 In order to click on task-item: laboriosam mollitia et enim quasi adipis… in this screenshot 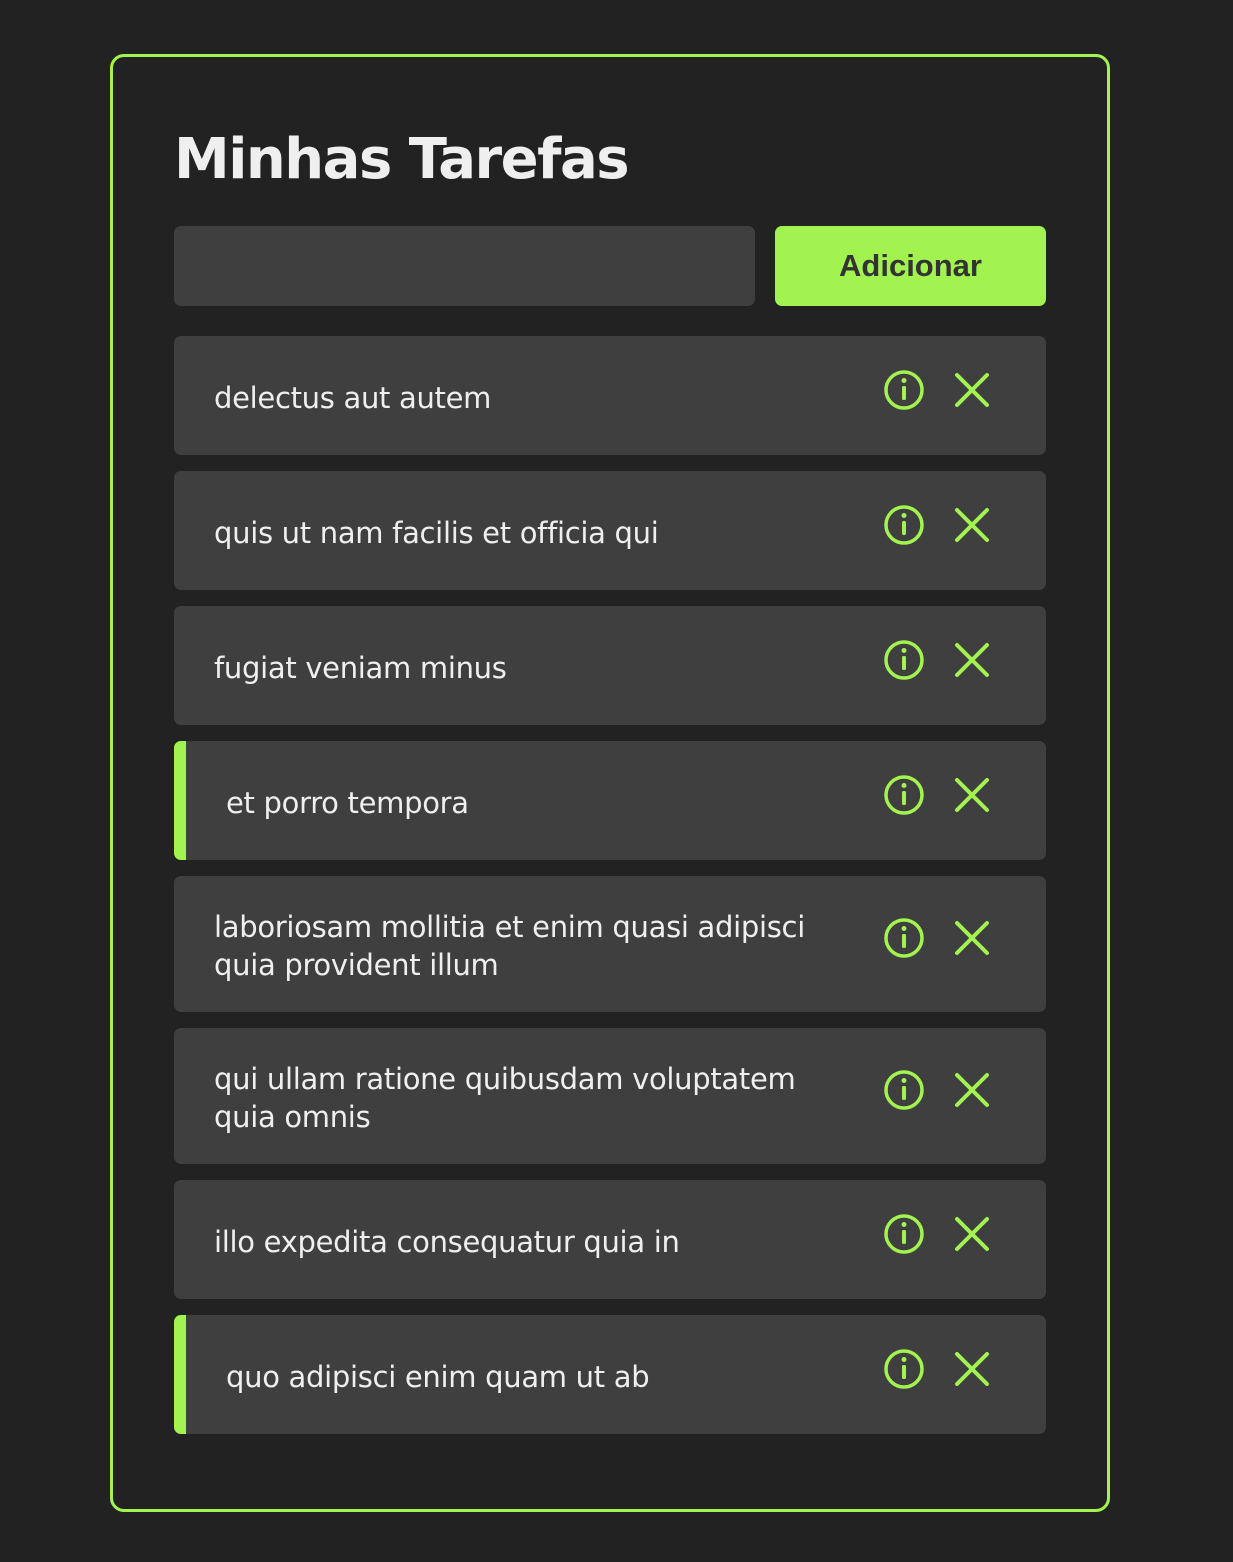, I will do `click(610, 944)`.